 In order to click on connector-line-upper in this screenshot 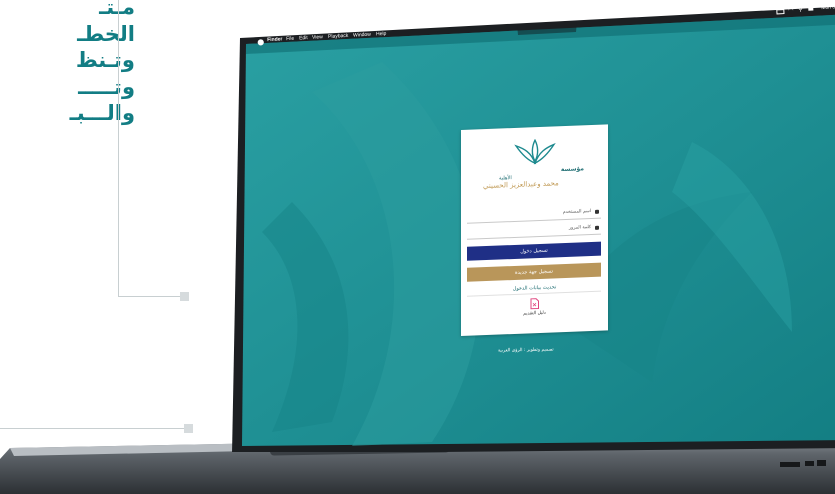, I will do `click(150, 148)`.